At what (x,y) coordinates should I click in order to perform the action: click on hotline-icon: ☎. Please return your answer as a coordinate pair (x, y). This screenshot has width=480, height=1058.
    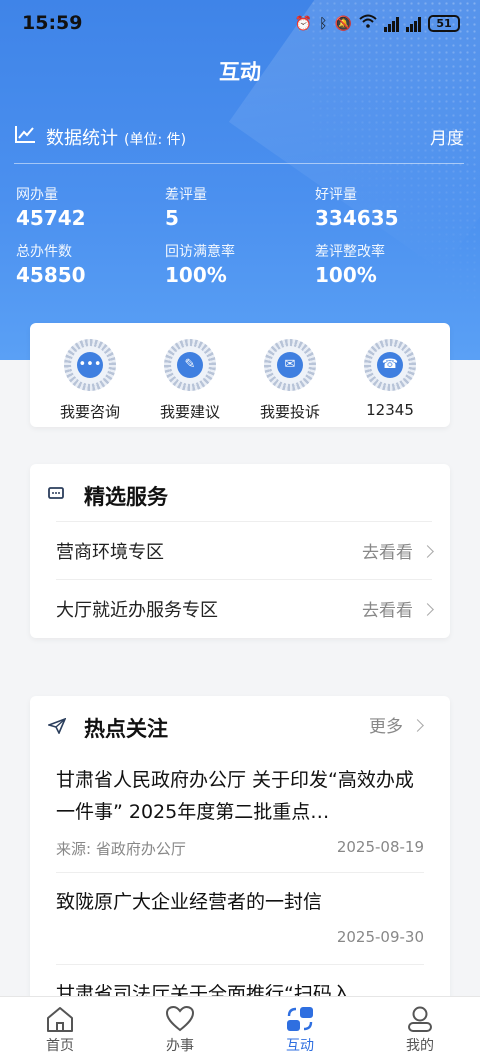
    Looking at the image, I should click on (390, 365).